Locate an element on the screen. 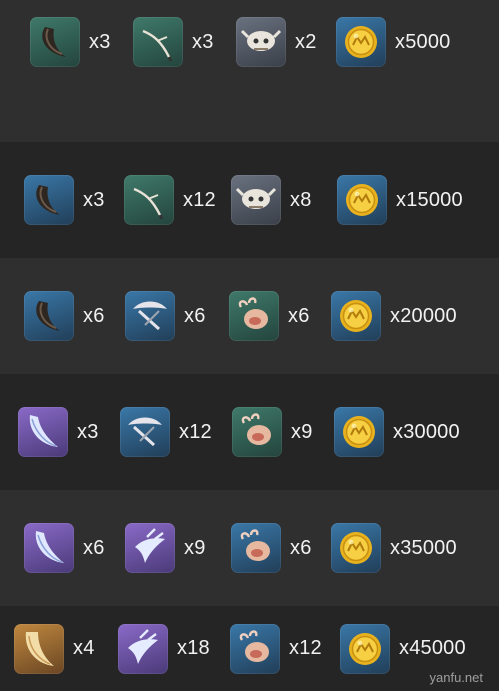 The height and width of the screenshot is (691, 499). quantity-label: x30000 is located at coordinates (426, 431).